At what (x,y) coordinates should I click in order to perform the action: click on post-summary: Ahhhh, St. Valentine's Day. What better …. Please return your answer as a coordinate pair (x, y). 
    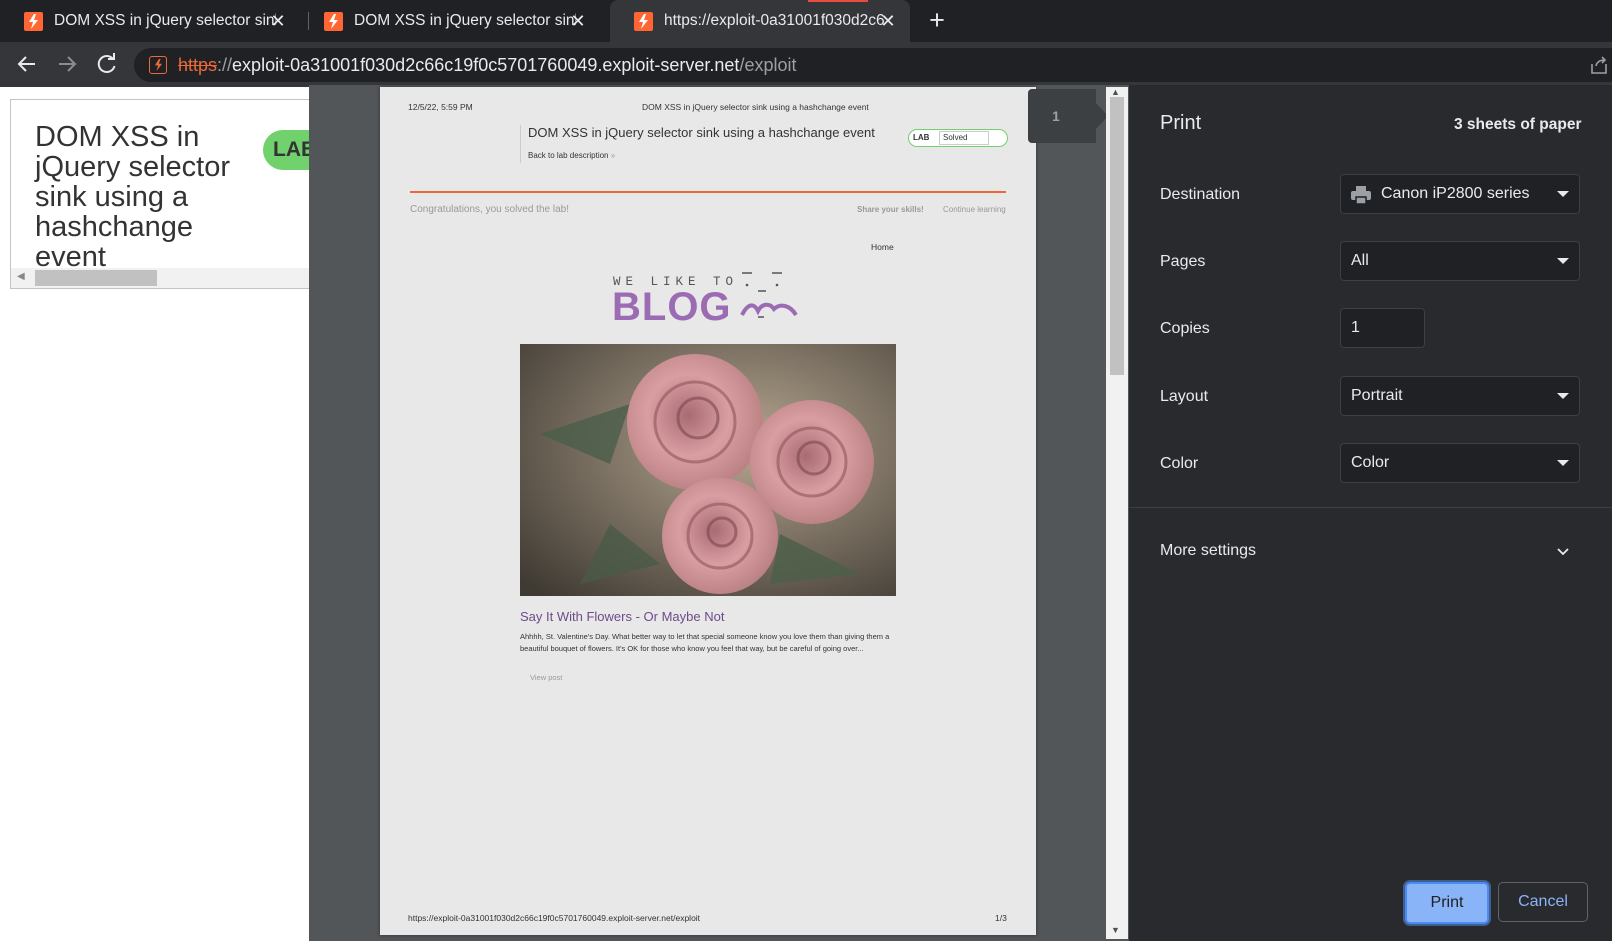
    Looking at the image, I should click on (705, 642).